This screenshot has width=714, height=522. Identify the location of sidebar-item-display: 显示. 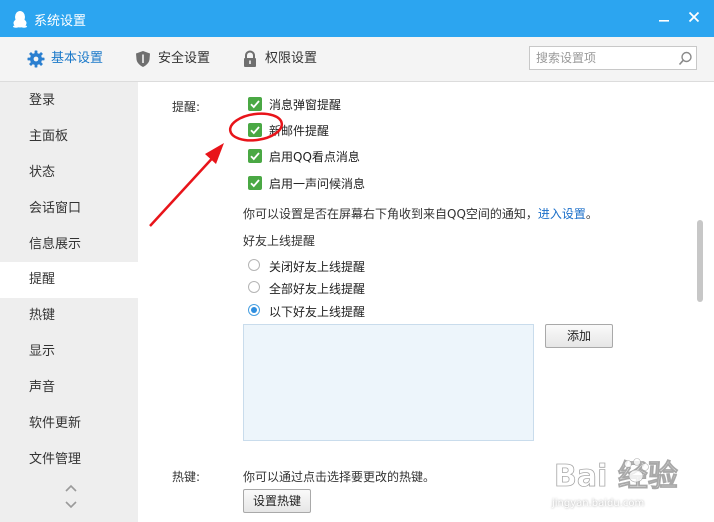
(69, 352).